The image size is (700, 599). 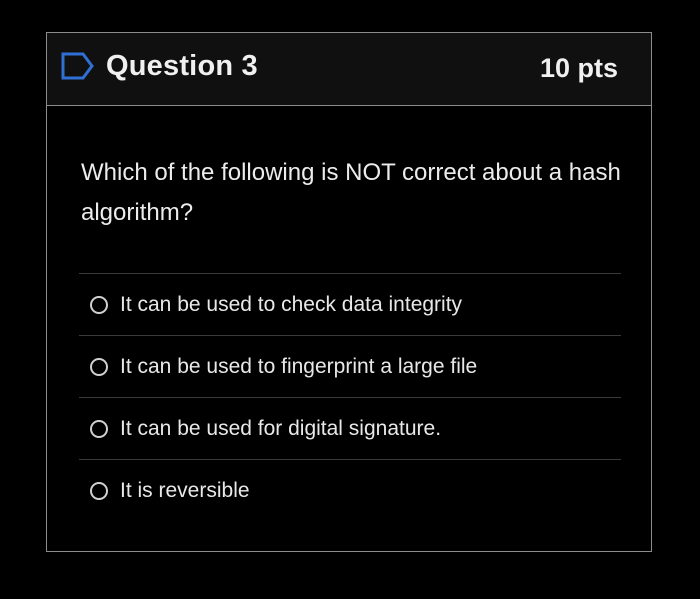 What do you see at coordinates (78, 66) in the screenshot?
I see `flag-outline-icon` at bounding box center [78, 66].